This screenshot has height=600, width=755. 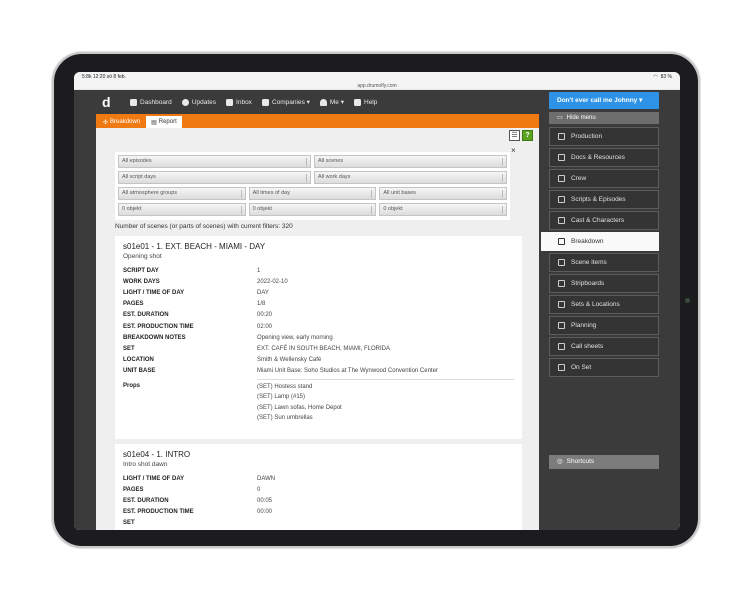 I want to click on dashboard-icon, so click(x=133, y=102).